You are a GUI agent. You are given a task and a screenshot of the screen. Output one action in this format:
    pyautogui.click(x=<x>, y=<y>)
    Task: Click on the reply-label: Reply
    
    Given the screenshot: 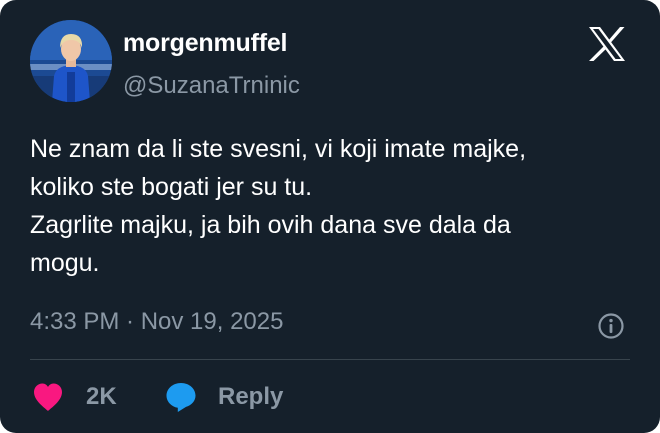 What is the action you would take?
    pyautogui.click(x=251, y=396)
    